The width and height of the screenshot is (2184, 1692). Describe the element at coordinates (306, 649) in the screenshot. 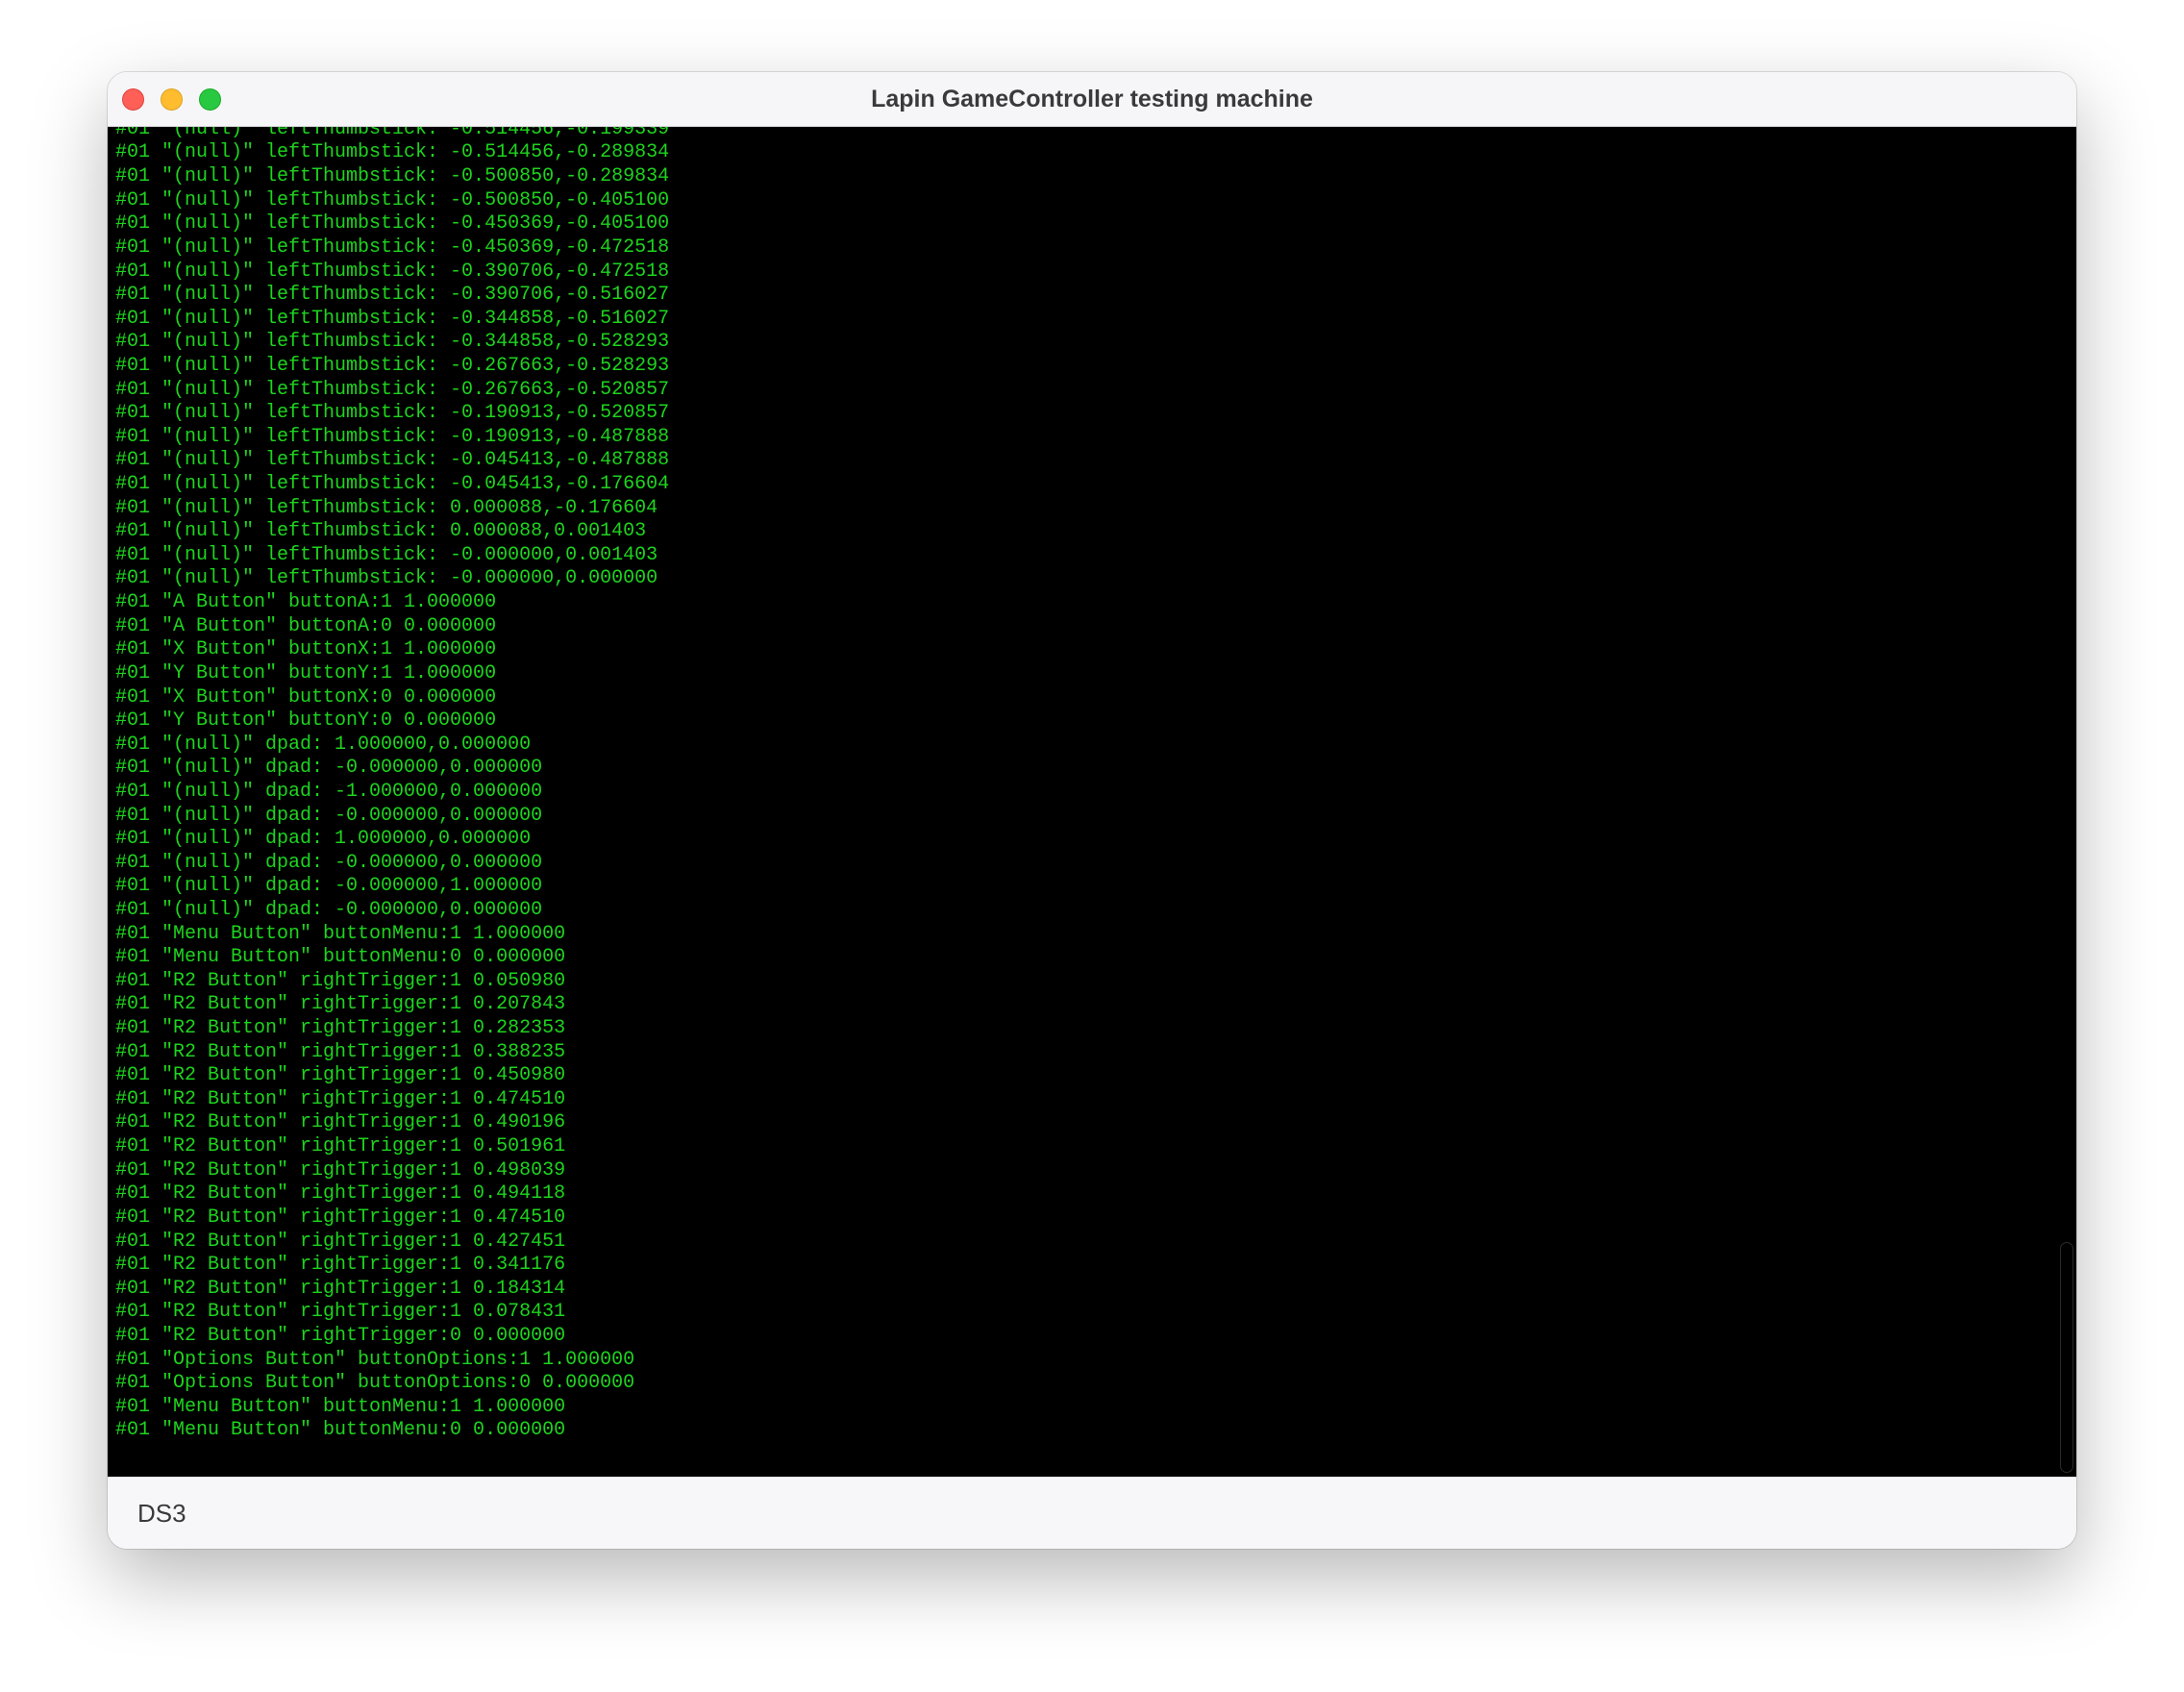

I see `log-line: #01 "X Button" buttonX:1 1.000000` at that location.